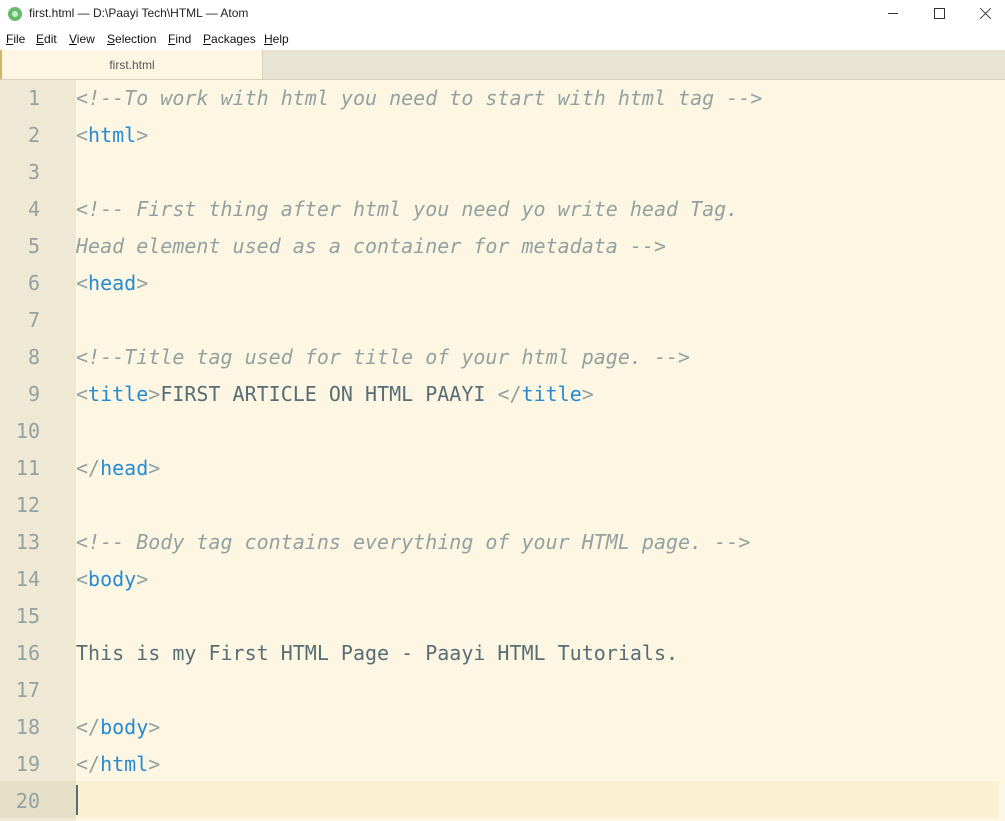 The image size is (1005, 821). I want to click on minimize-button, so click(893, 14).